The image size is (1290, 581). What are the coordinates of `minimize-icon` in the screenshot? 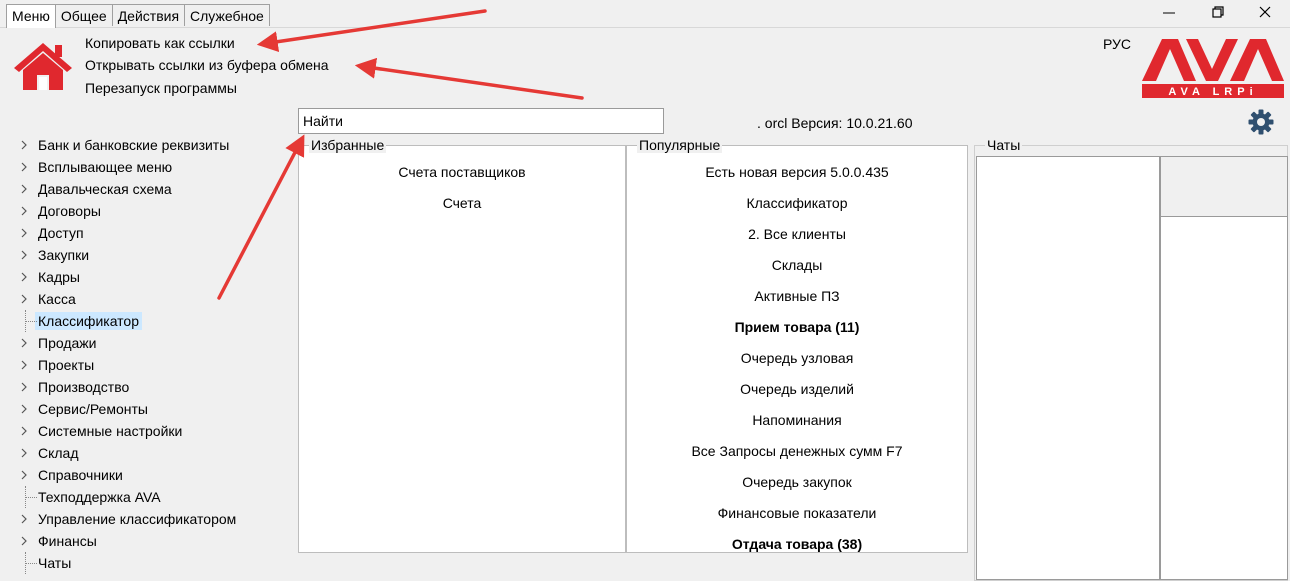 It's located at (1169, 12).